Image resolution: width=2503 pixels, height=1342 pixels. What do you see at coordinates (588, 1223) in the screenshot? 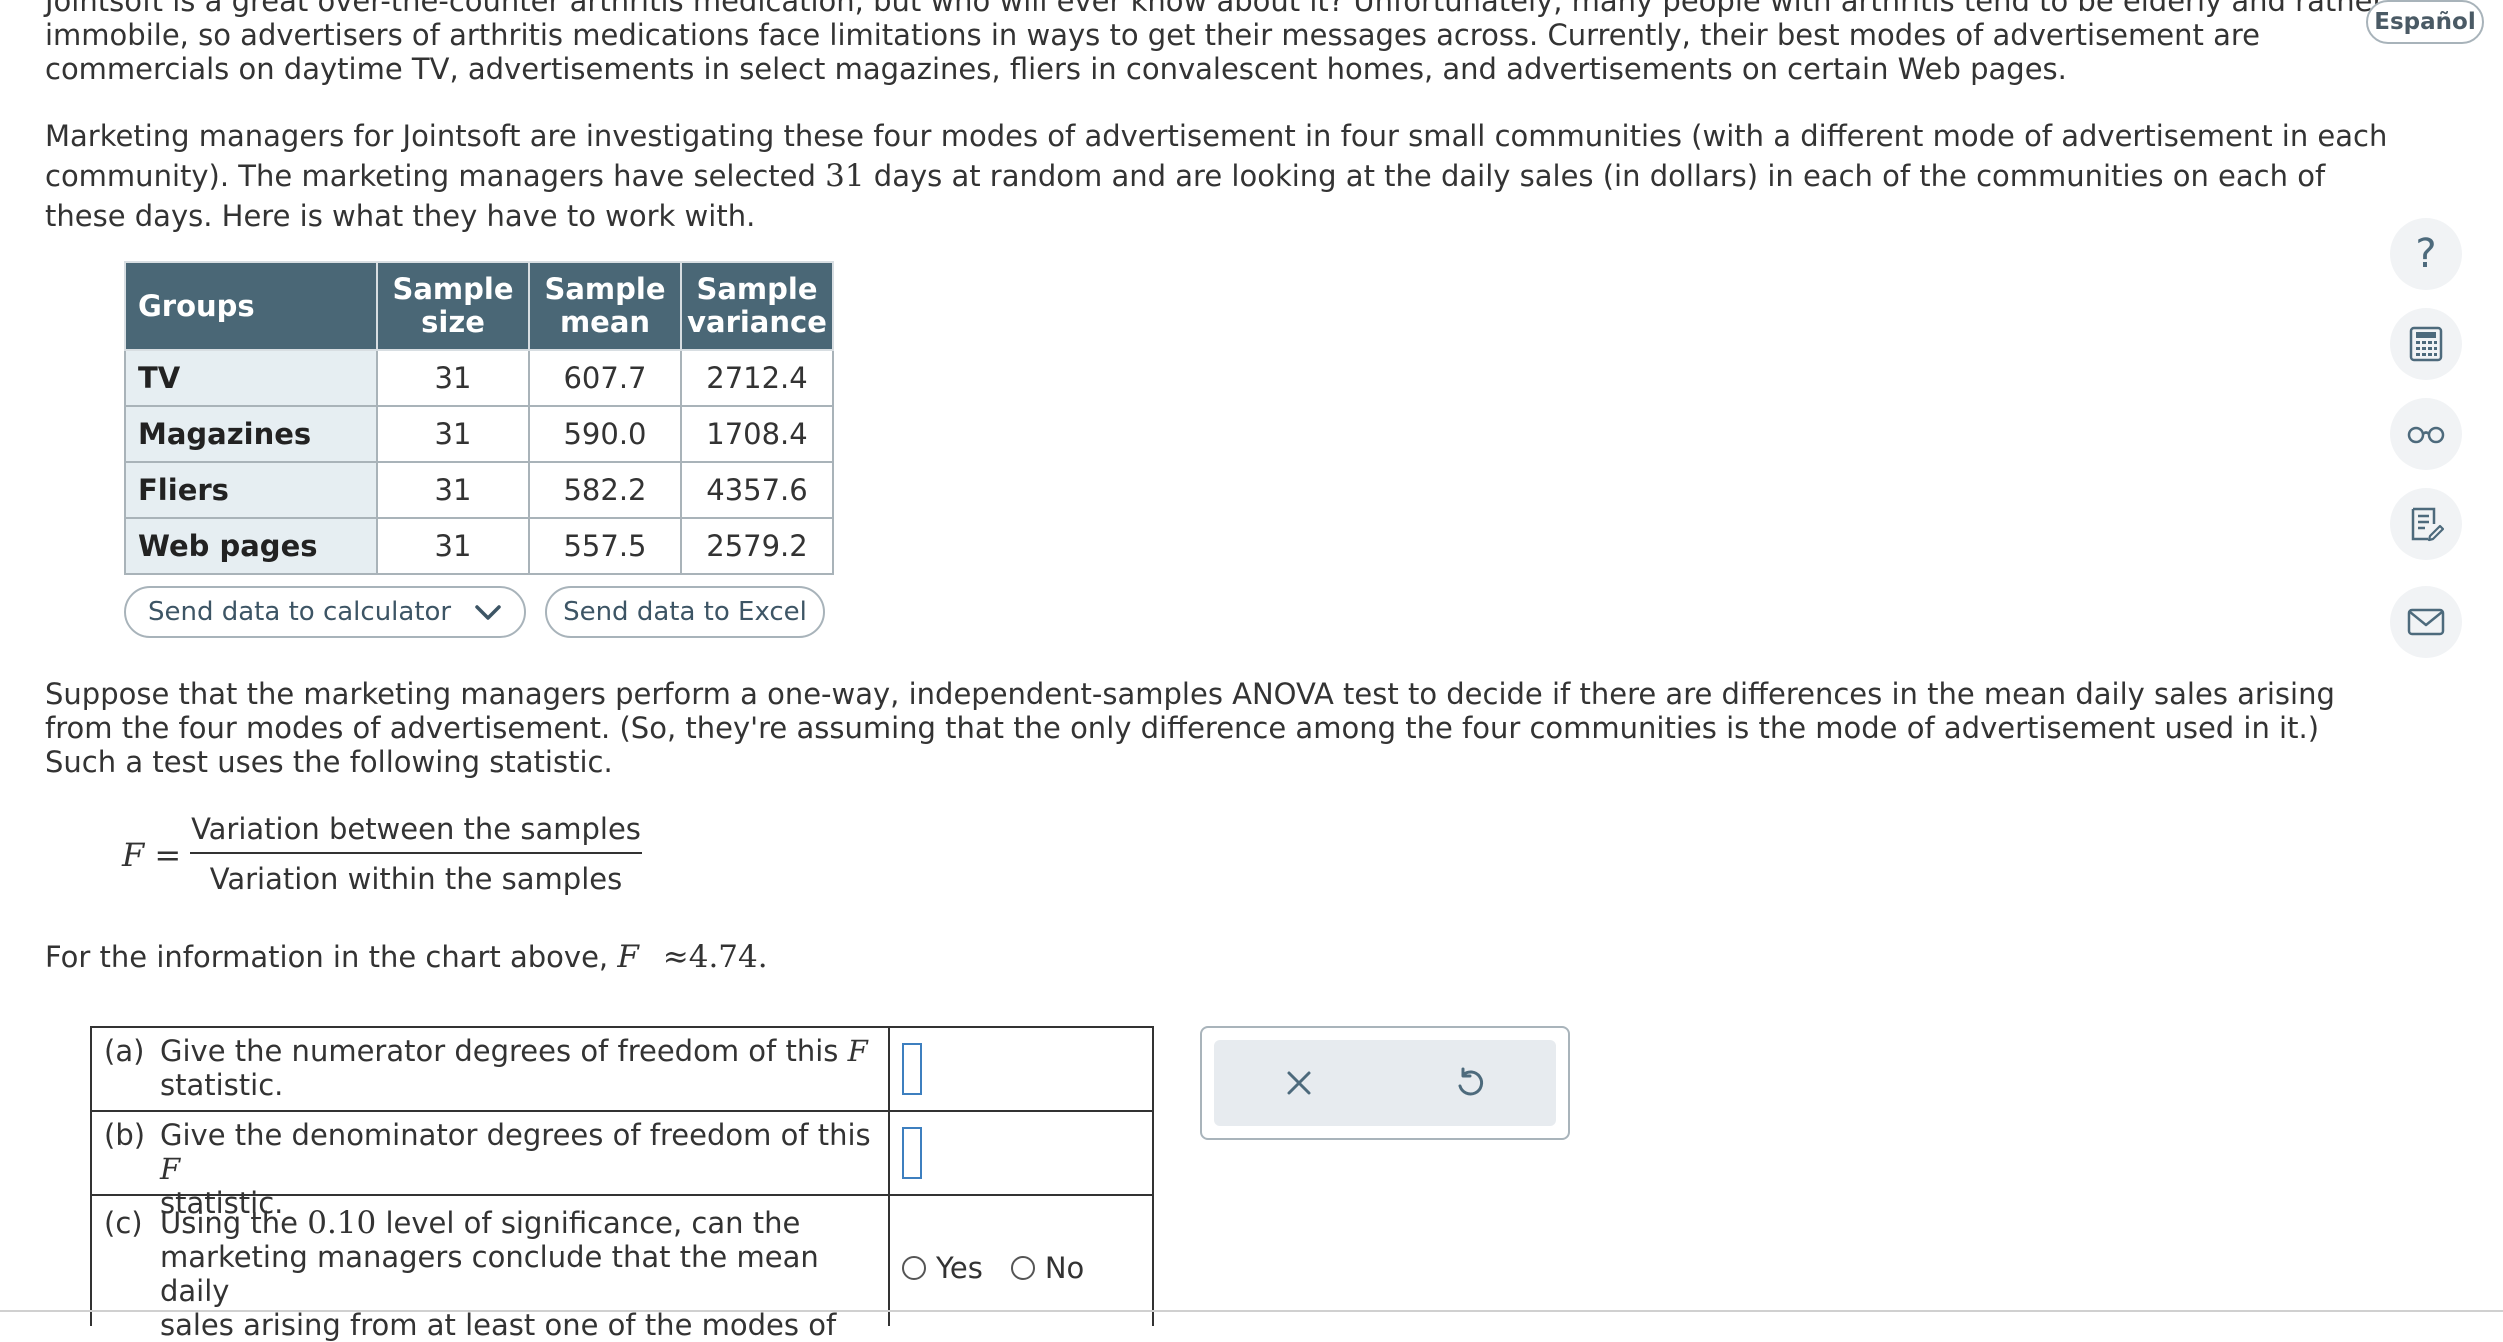
I see `question-c-line1b: level of significance, can the` at bounding box center [588, 1223].